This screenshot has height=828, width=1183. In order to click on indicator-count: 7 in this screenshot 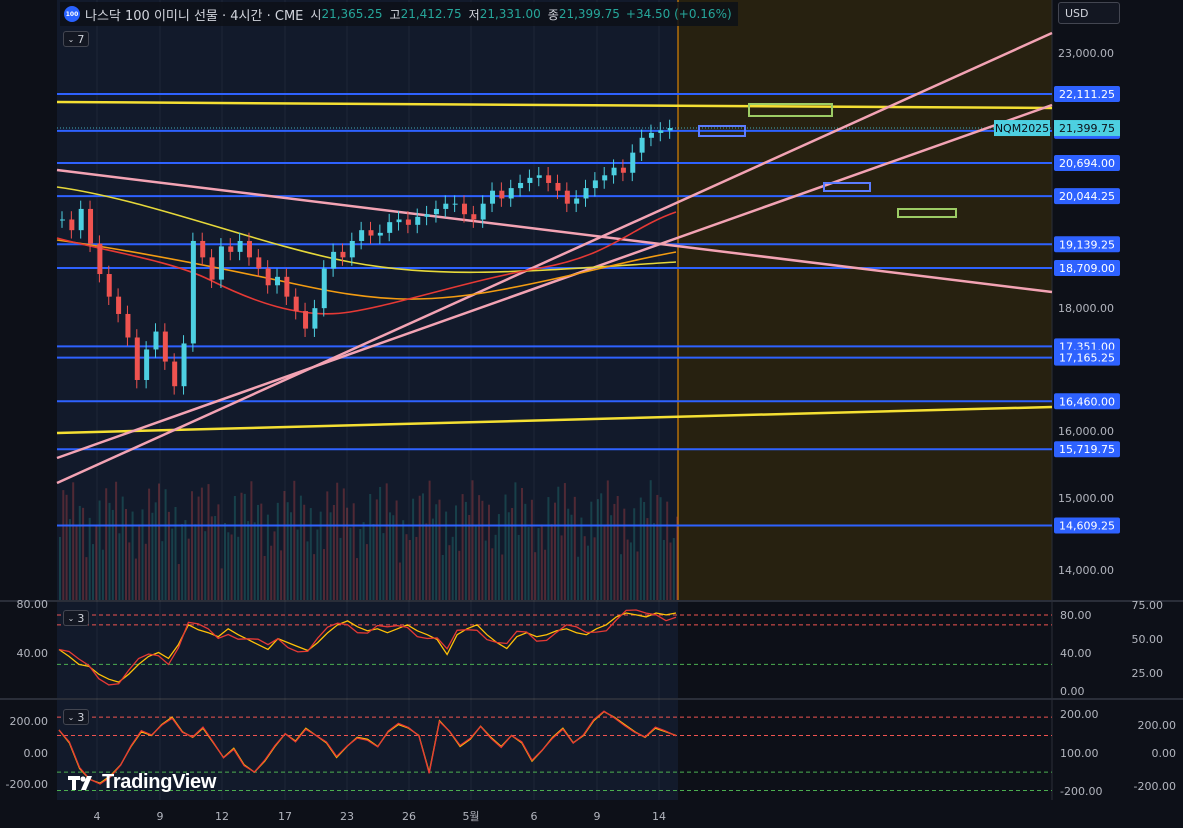, I will do `click(81, 39)`.